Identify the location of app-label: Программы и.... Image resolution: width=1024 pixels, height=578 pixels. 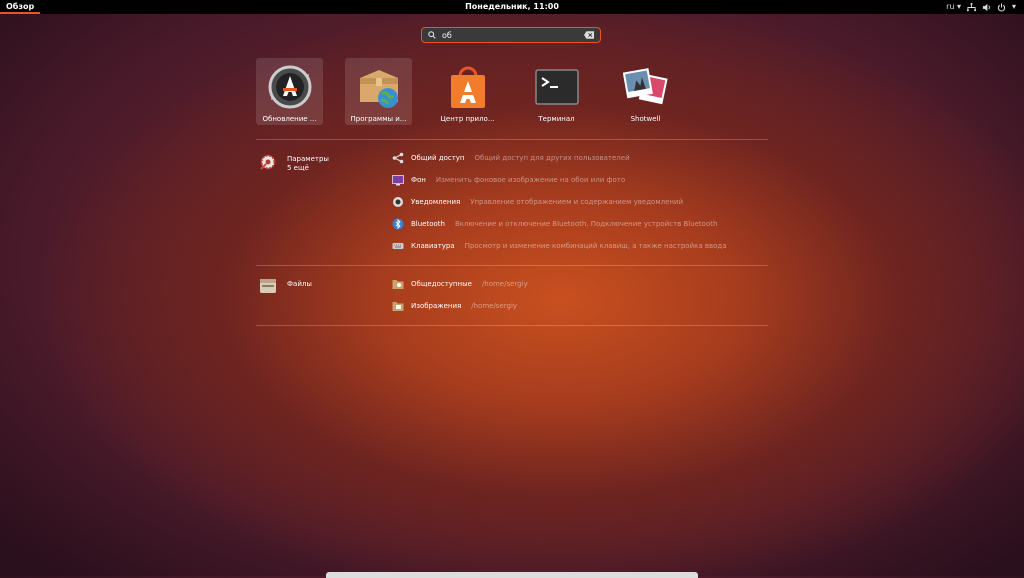
(378, 119).